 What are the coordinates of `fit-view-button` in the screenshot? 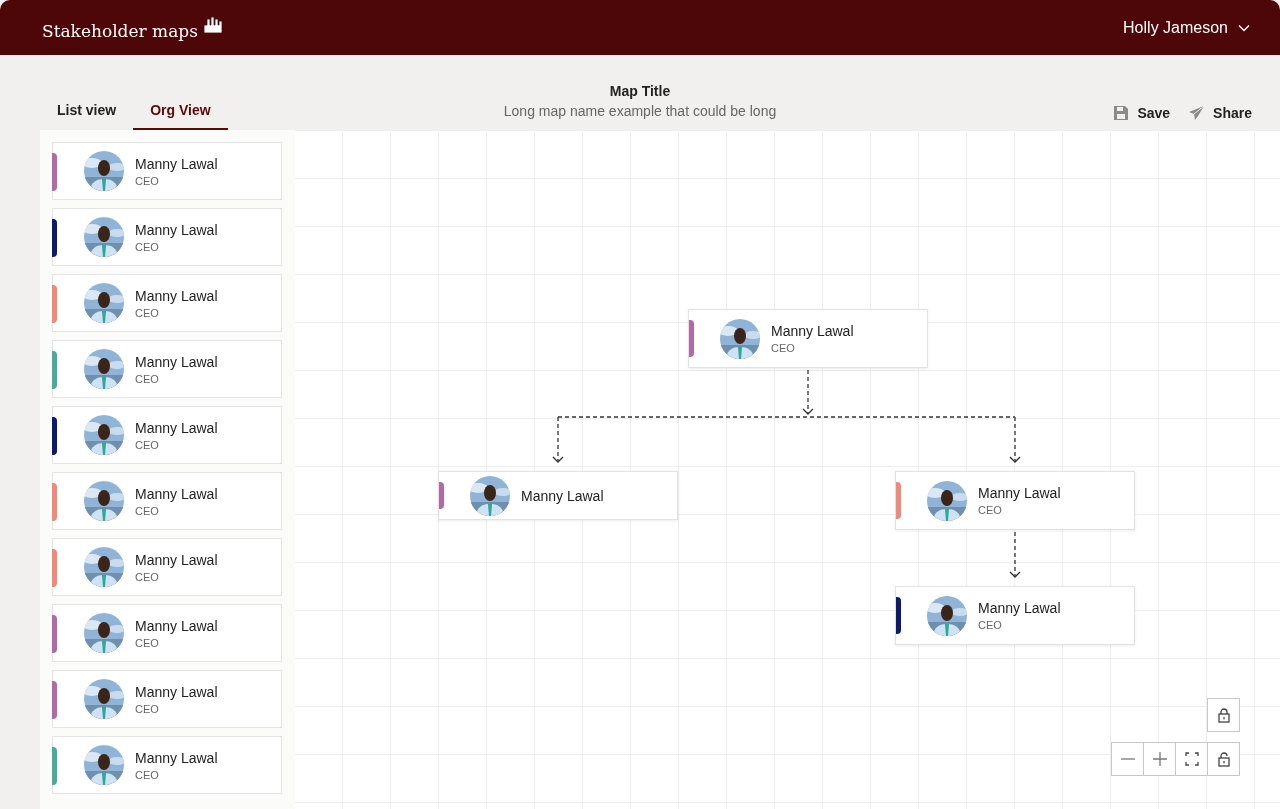 It's located at (1191, 759).